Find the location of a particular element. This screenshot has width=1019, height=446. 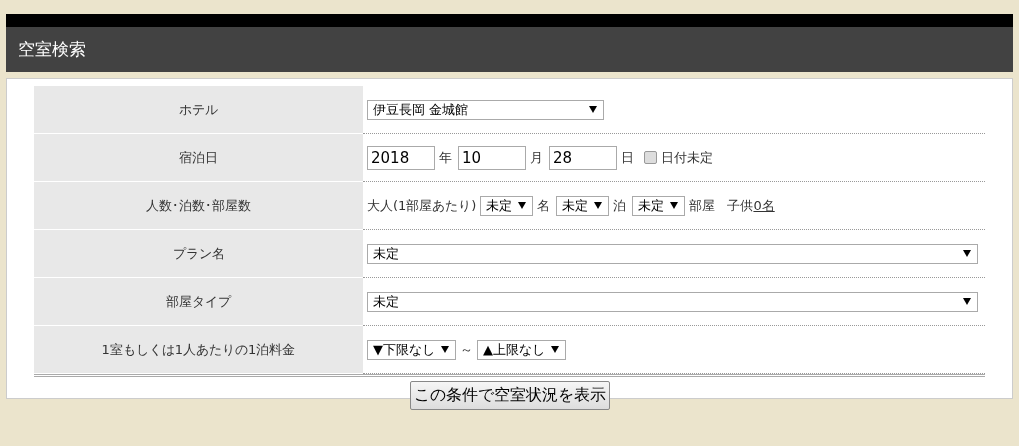

checkbox-label: 日付未定 is located at coordinates (687, 157).